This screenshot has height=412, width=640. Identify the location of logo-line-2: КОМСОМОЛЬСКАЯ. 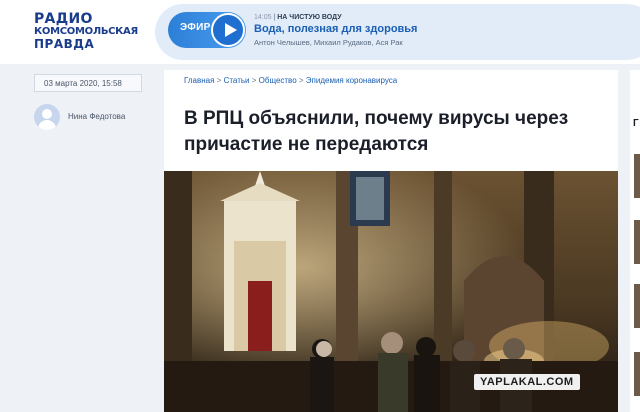
(86, 31).